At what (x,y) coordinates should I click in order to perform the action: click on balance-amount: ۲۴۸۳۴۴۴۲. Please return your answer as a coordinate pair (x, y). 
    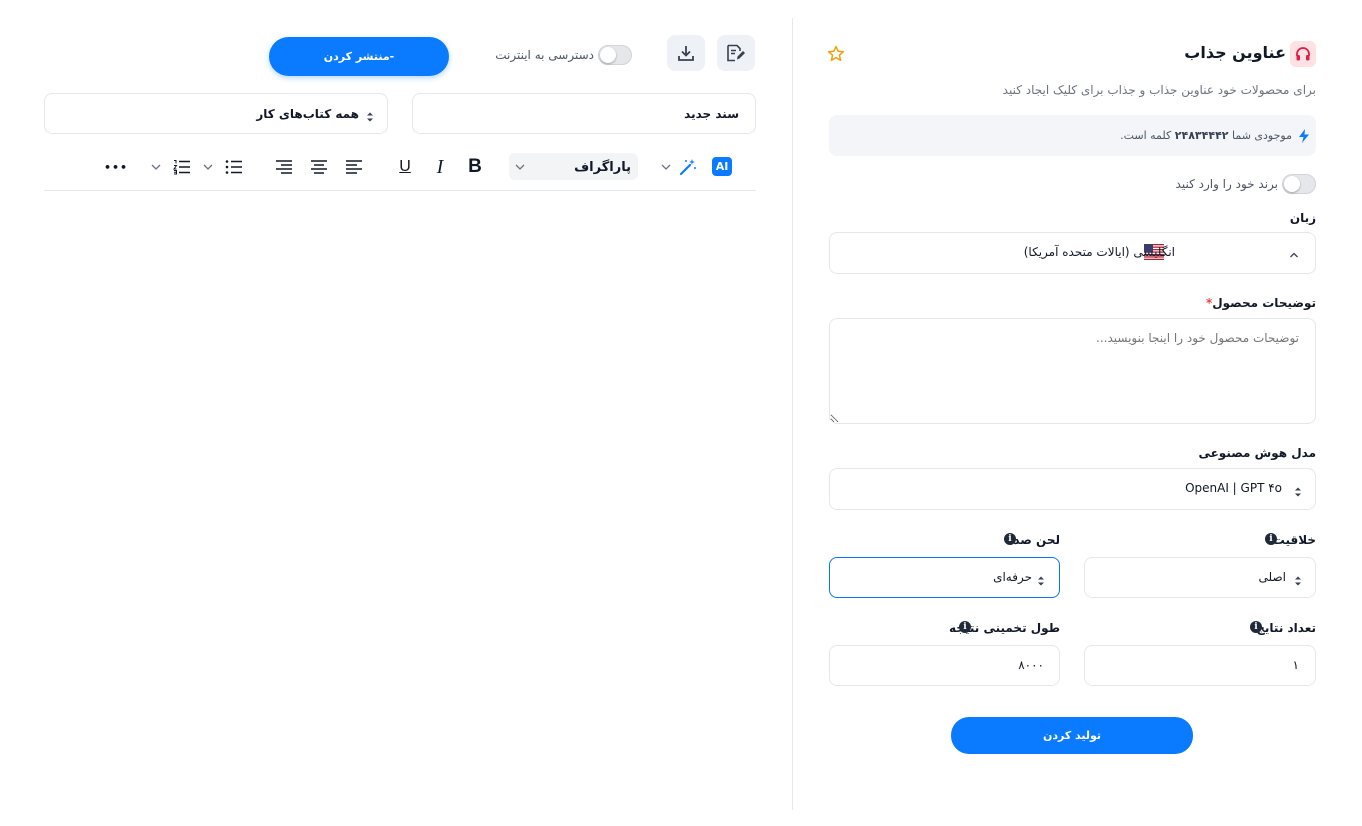
    Looking at the image, I should click on (1201, 135).